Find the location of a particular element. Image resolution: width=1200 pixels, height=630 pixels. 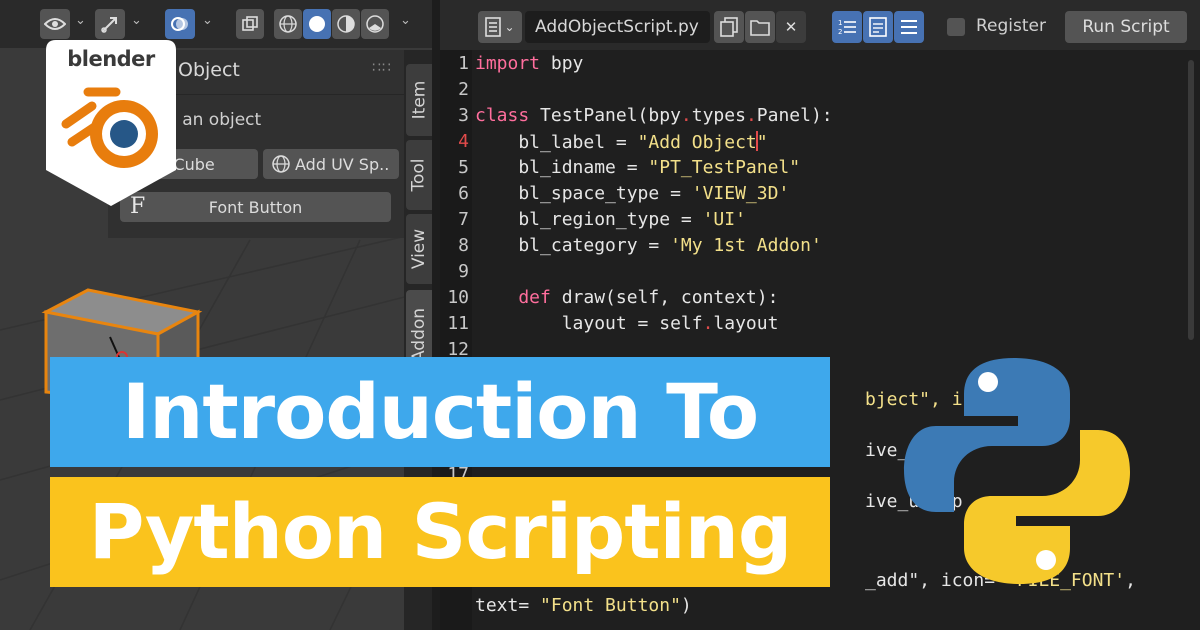

svg-text: 2 is located at coordinates (840, 32).